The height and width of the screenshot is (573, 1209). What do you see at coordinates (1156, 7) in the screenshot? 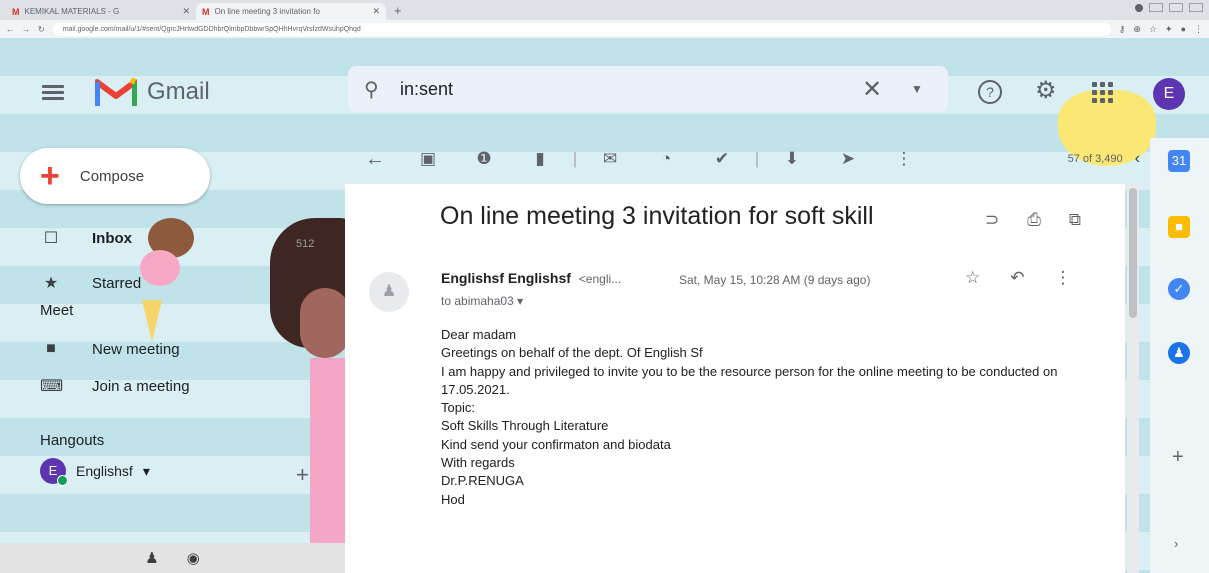
I see `minimize-button` at bounding box center [1156, 7].